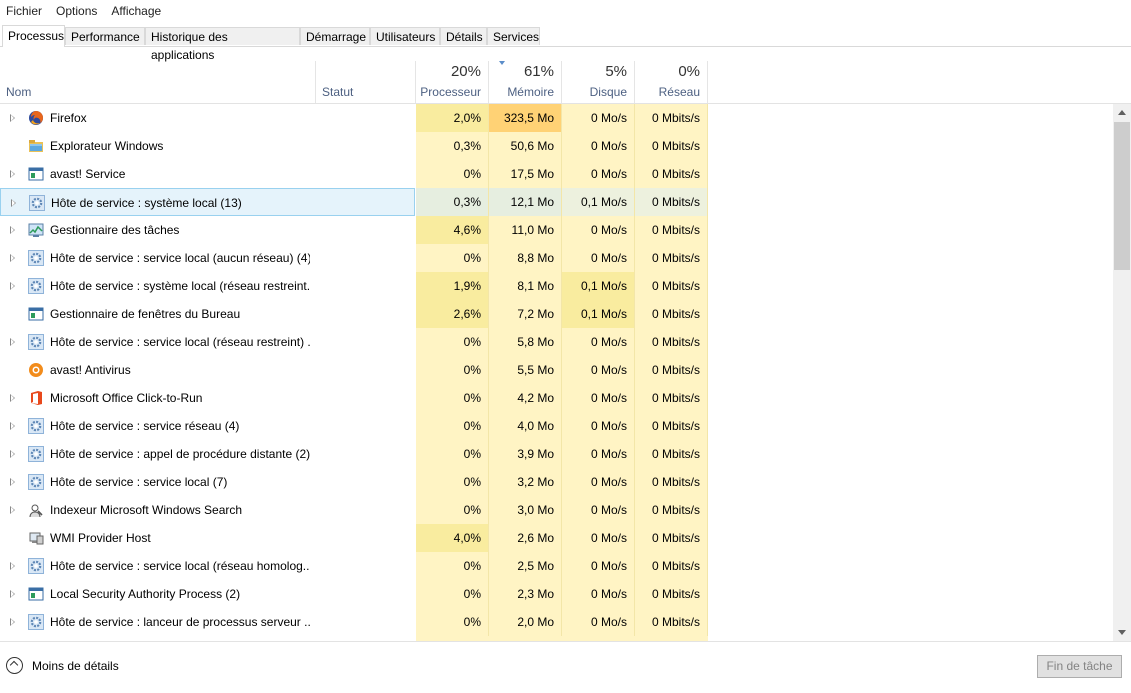  Describe the element at coordinates (556, 174) in the screenshot. I see `process-row: avast! Service 0% 17,5 Mo 0 Mo/s 0 Mbits/s` at that location.